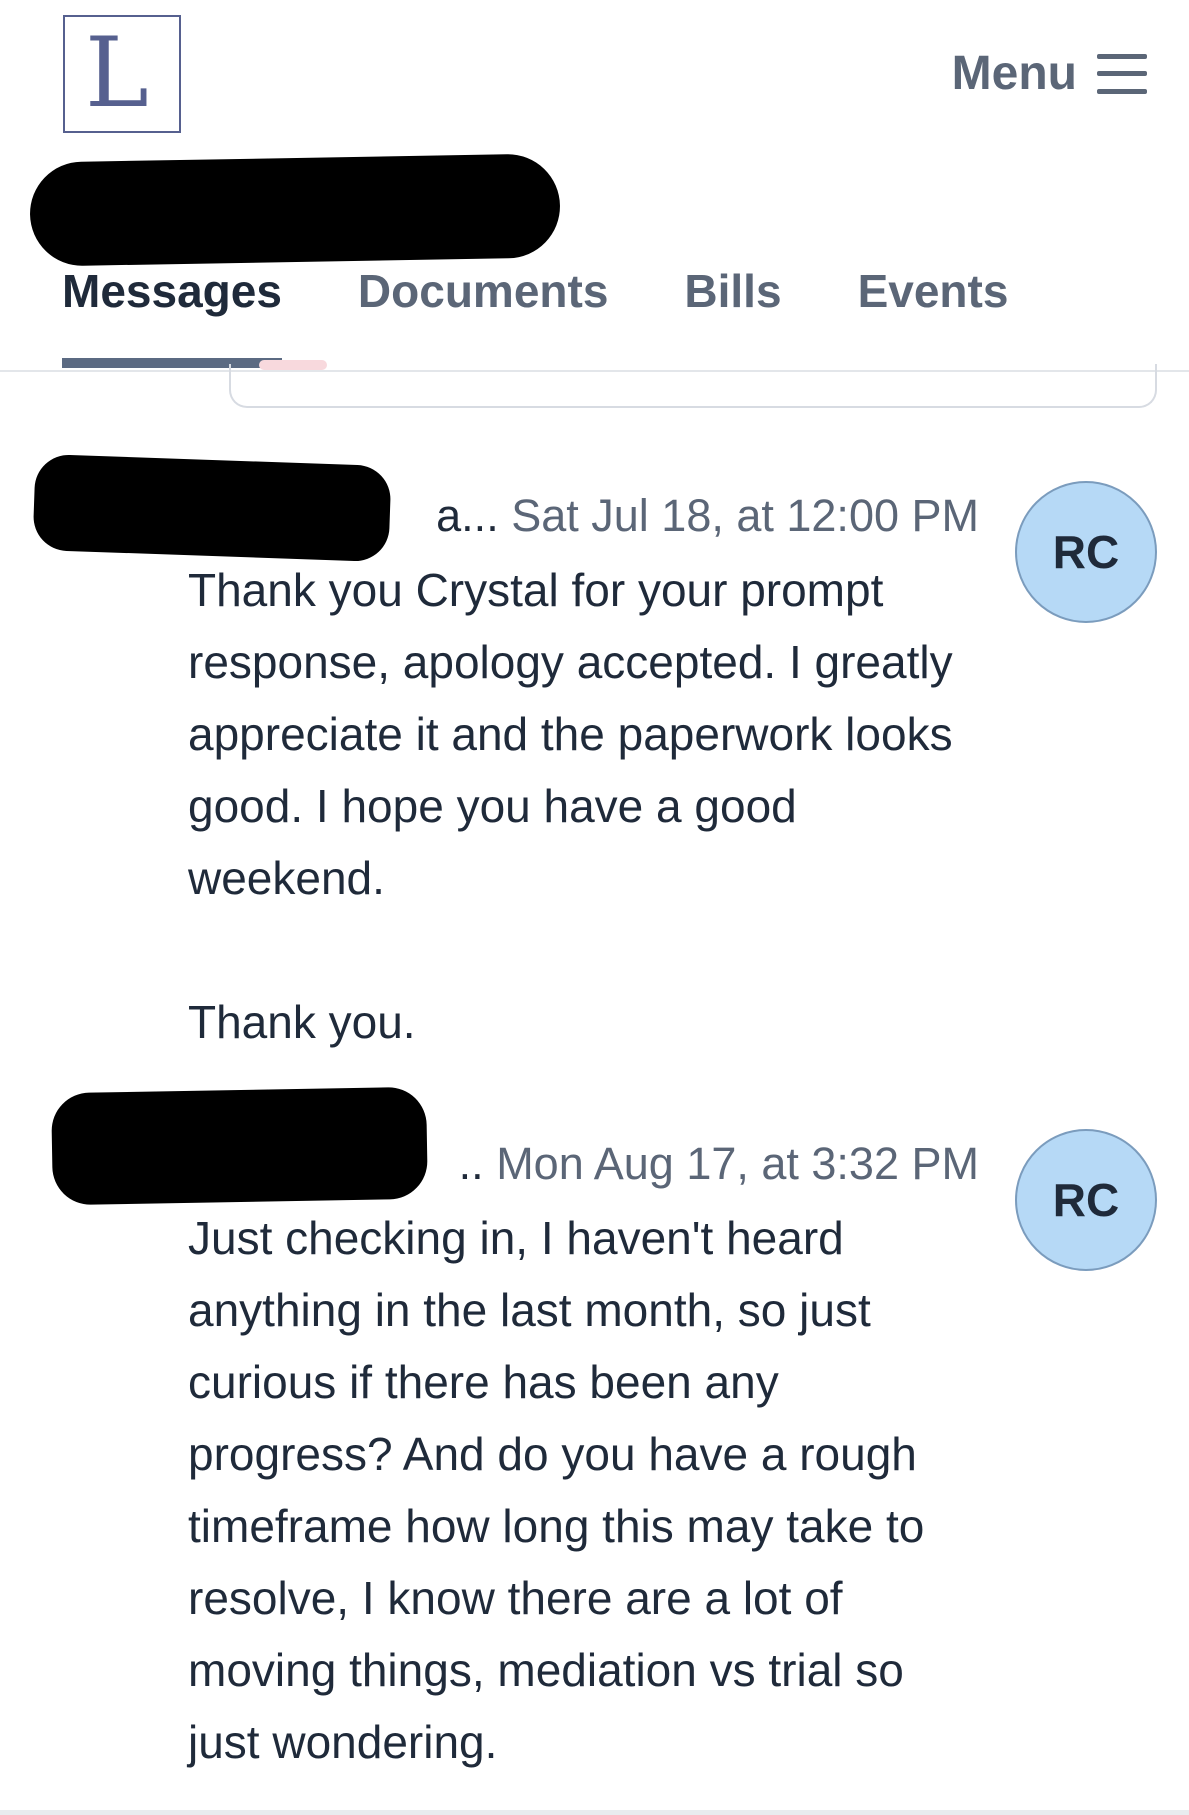  Describe the element at coordinates (471, 1163) in the screenshot. I see `sender-name-tail: ..` at that location.